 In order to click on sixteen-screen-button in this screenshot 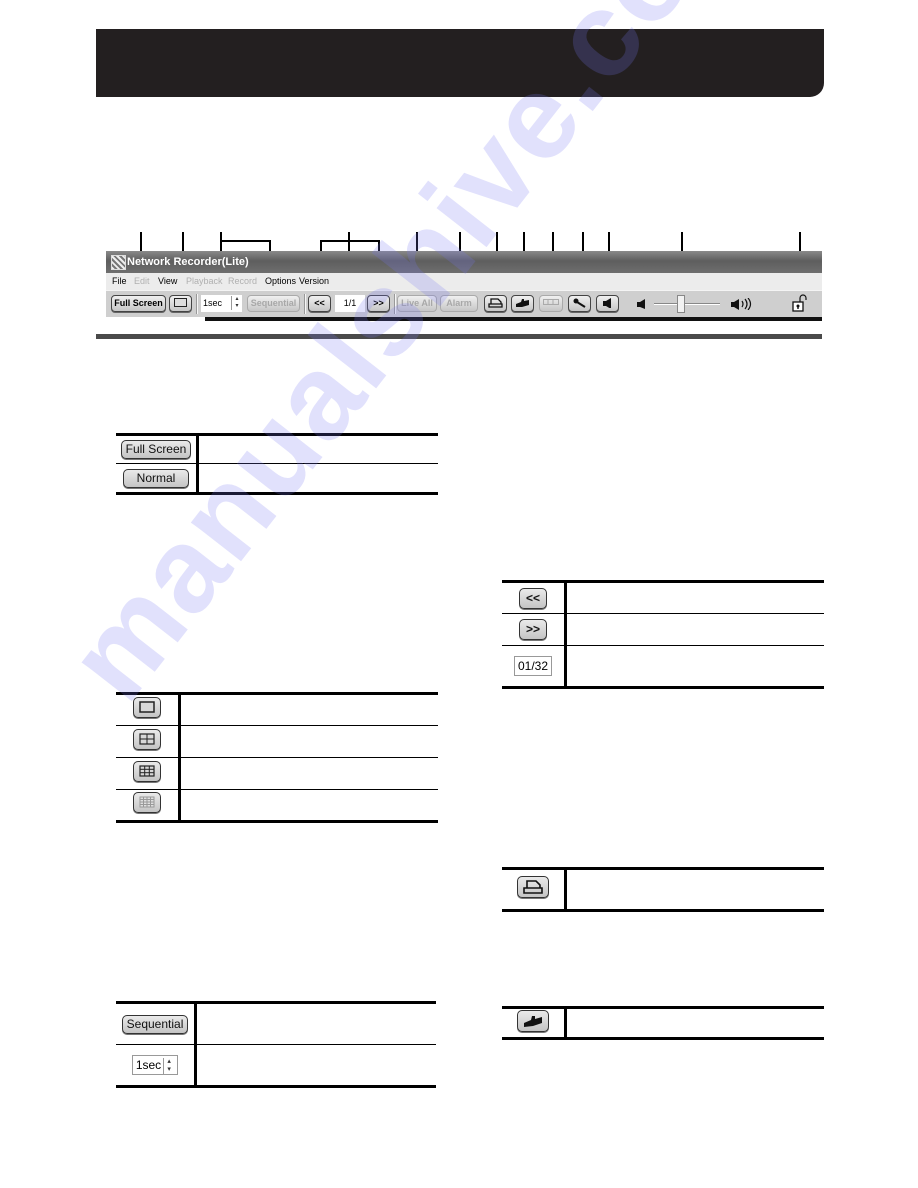, I will do `click(147, 802)`.